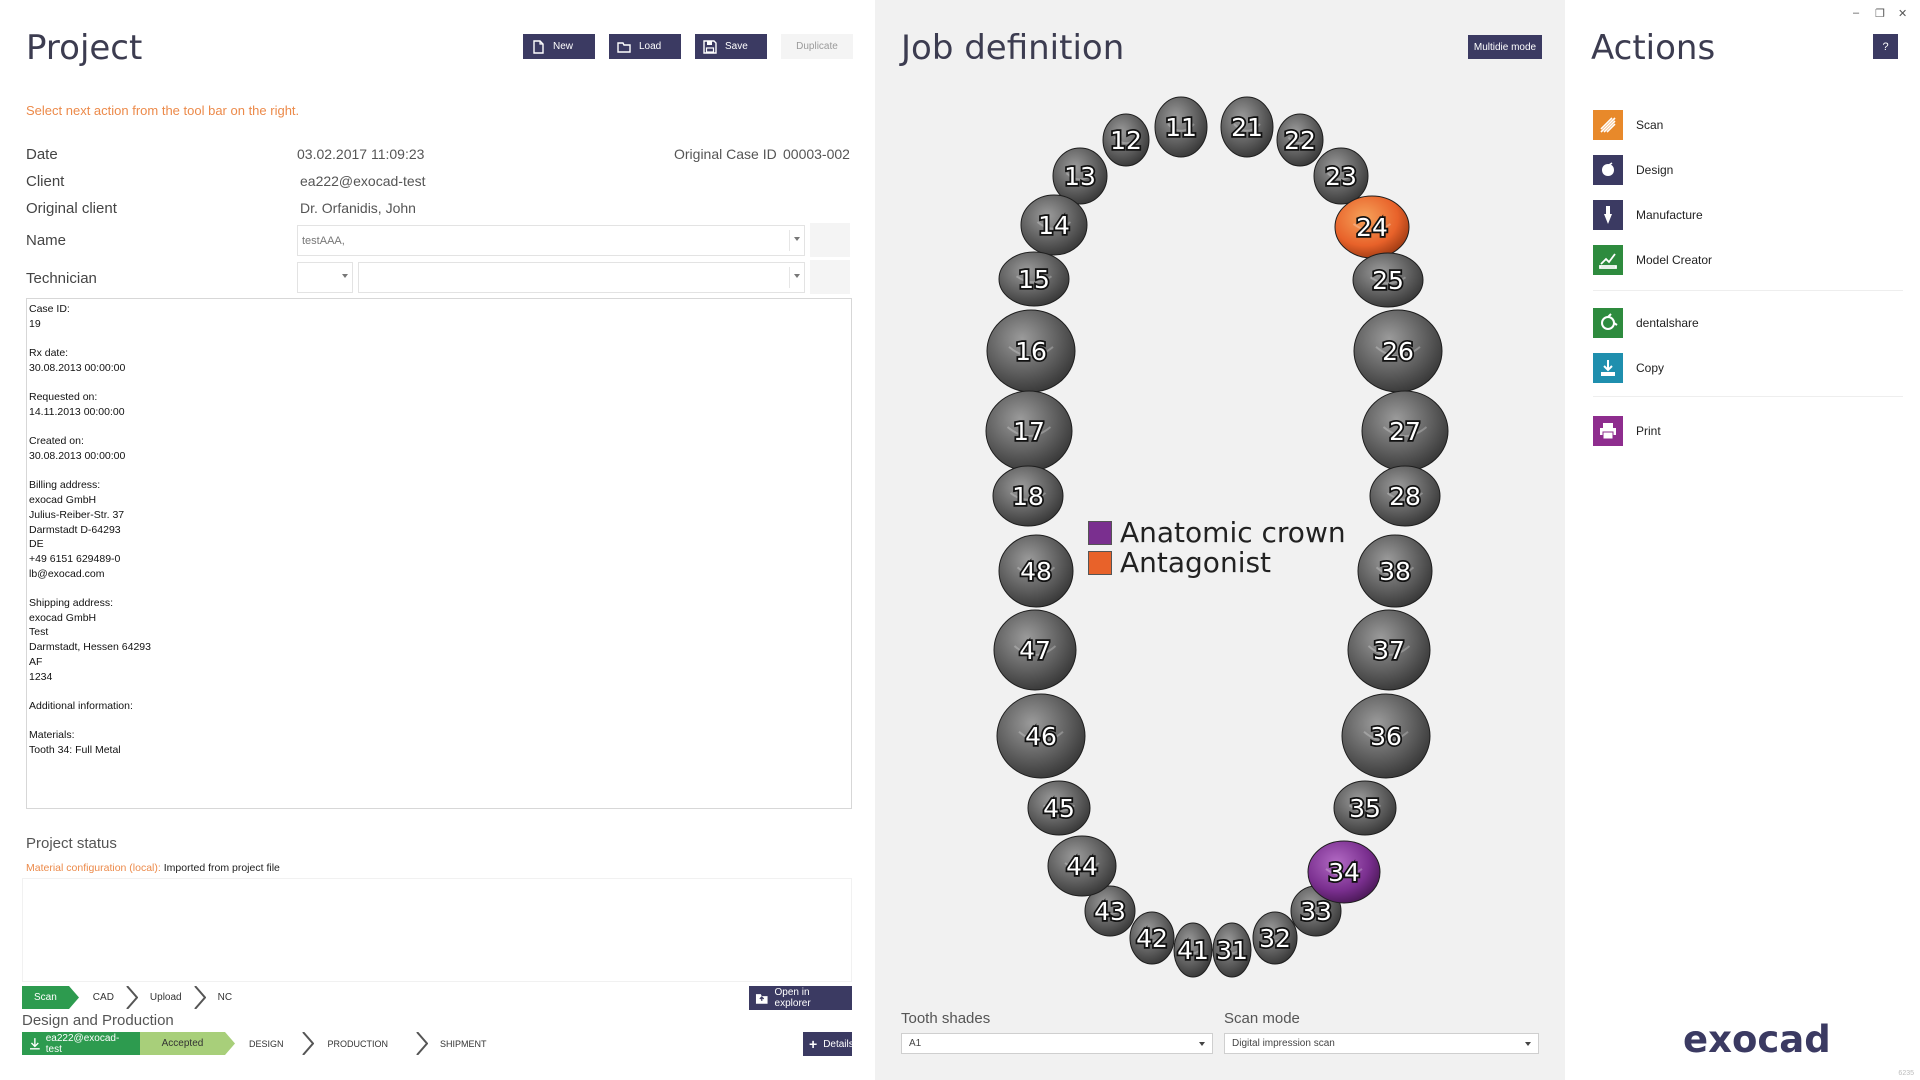 The width and height of the screenshot is (1920, 1080). Describe the element at coordinates (1283, 1043) in the screenshot. I see `scan-mode-value: Digital impression scan` at that location.